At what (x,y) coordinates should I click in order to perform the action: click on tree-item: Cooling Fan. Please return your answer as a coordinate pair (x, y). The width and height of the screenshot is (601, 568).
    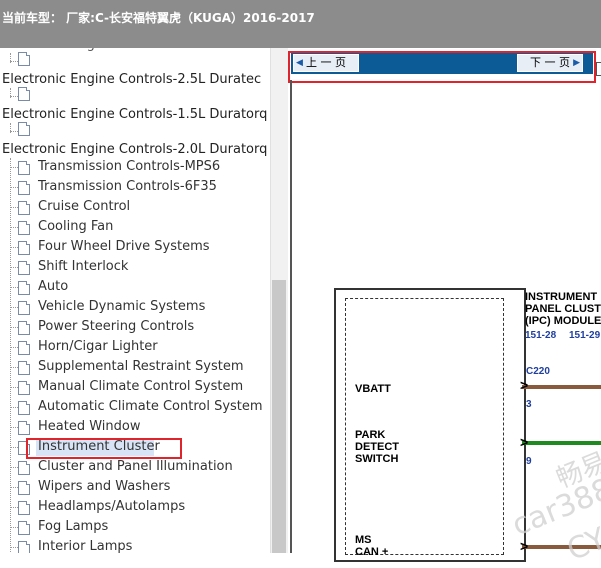
    Looking at the image, I should click on (163, 229).